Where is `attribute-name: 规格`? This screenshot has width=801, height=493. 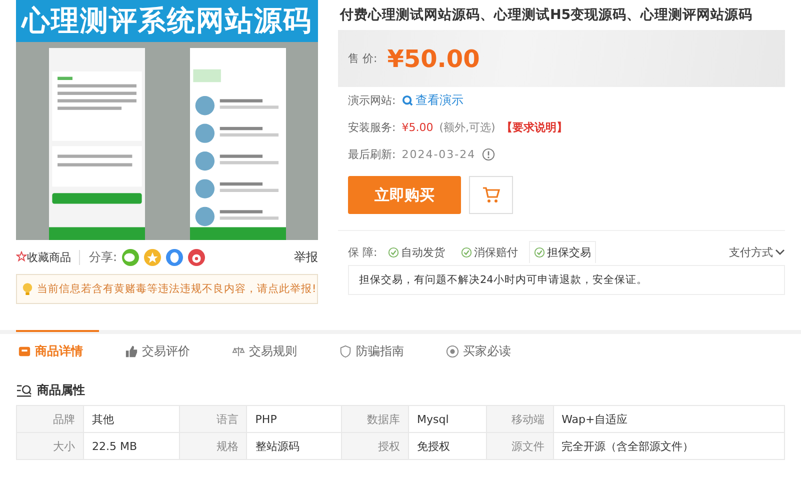
attribute-name: 规格 is located at coordinates (213, 446).